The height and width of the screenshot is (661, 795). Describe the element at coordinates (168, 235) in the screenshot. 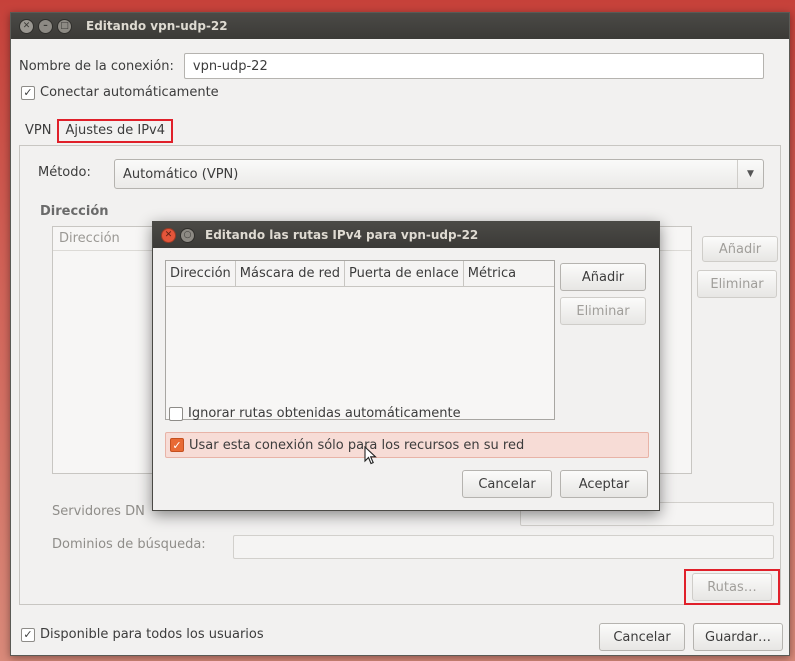

I see `dialog-close-icon: ✕` at that location.